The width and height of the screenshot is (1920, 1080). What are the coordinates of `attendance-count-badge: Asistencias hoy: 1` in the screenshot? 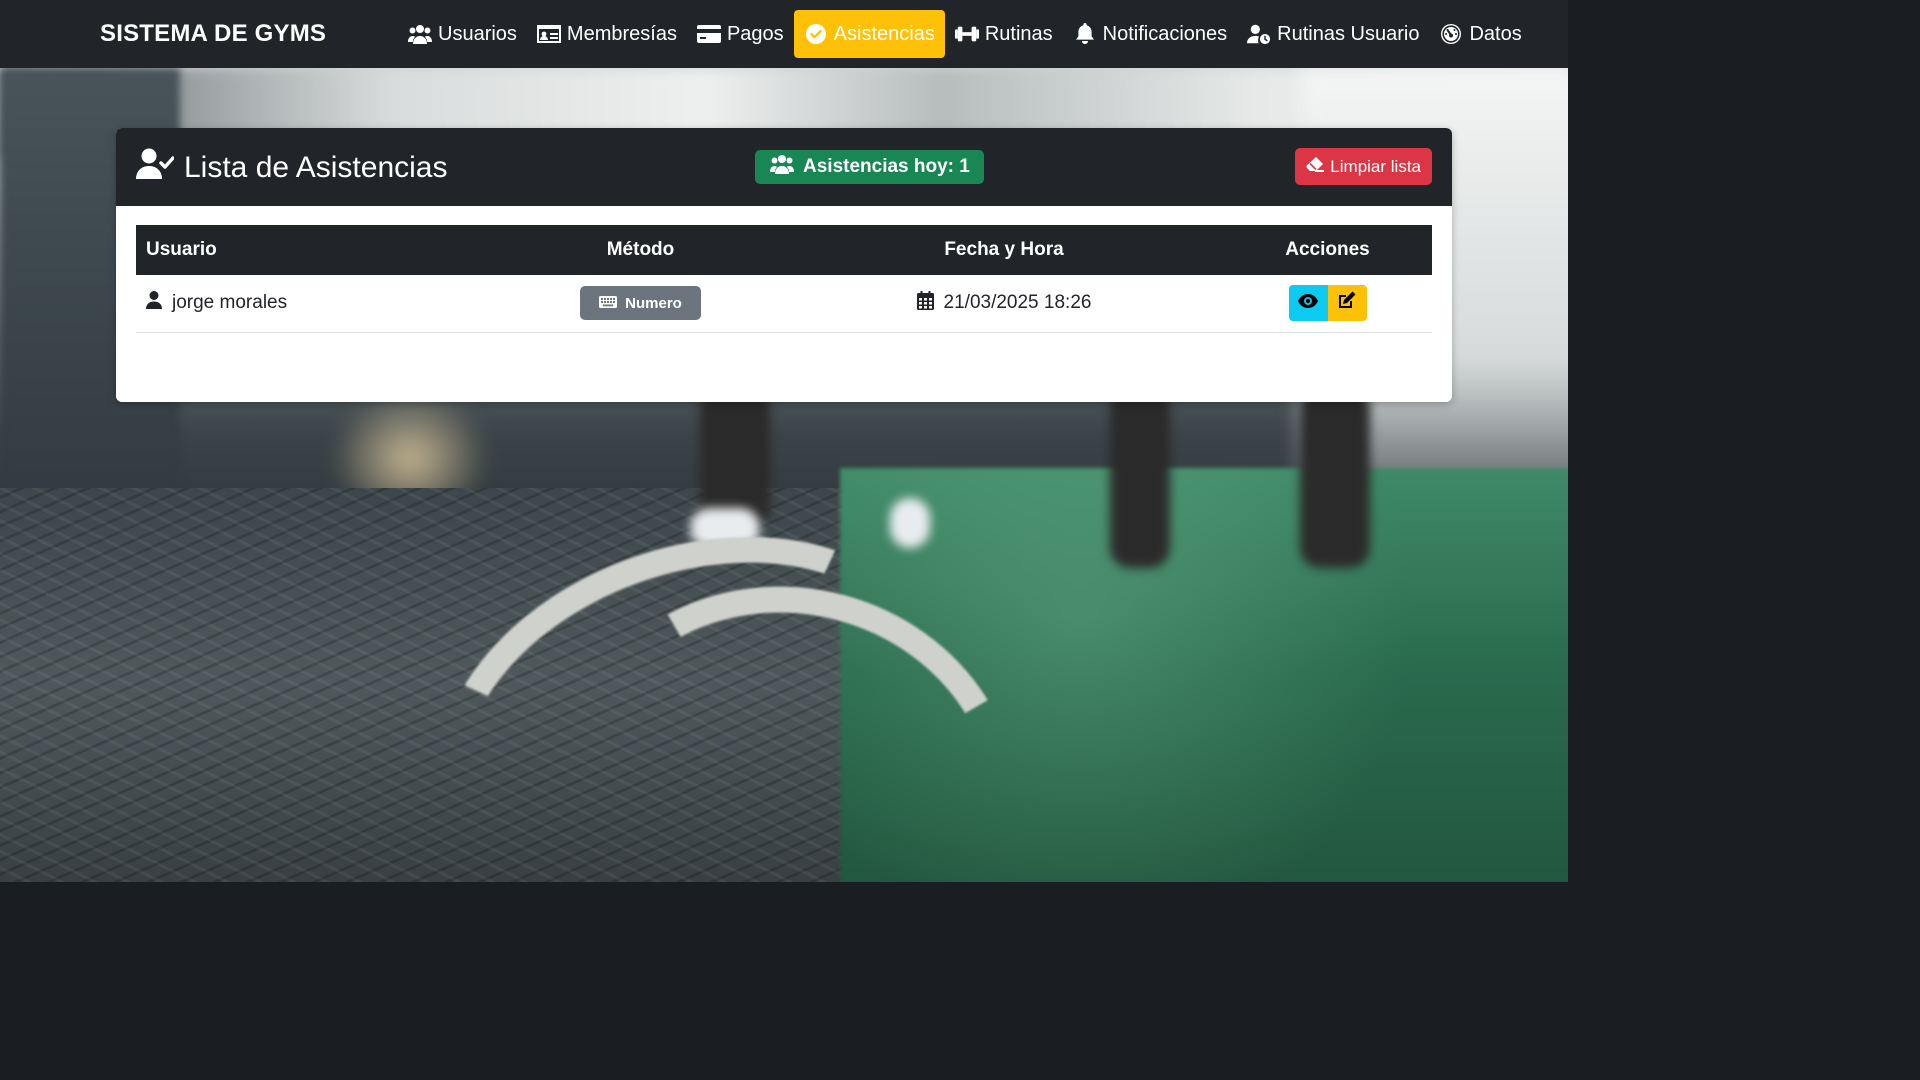 It's located at (869, 167).